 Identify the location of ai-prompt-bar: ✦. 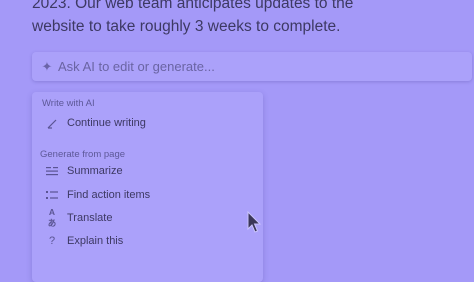
(252, 66).